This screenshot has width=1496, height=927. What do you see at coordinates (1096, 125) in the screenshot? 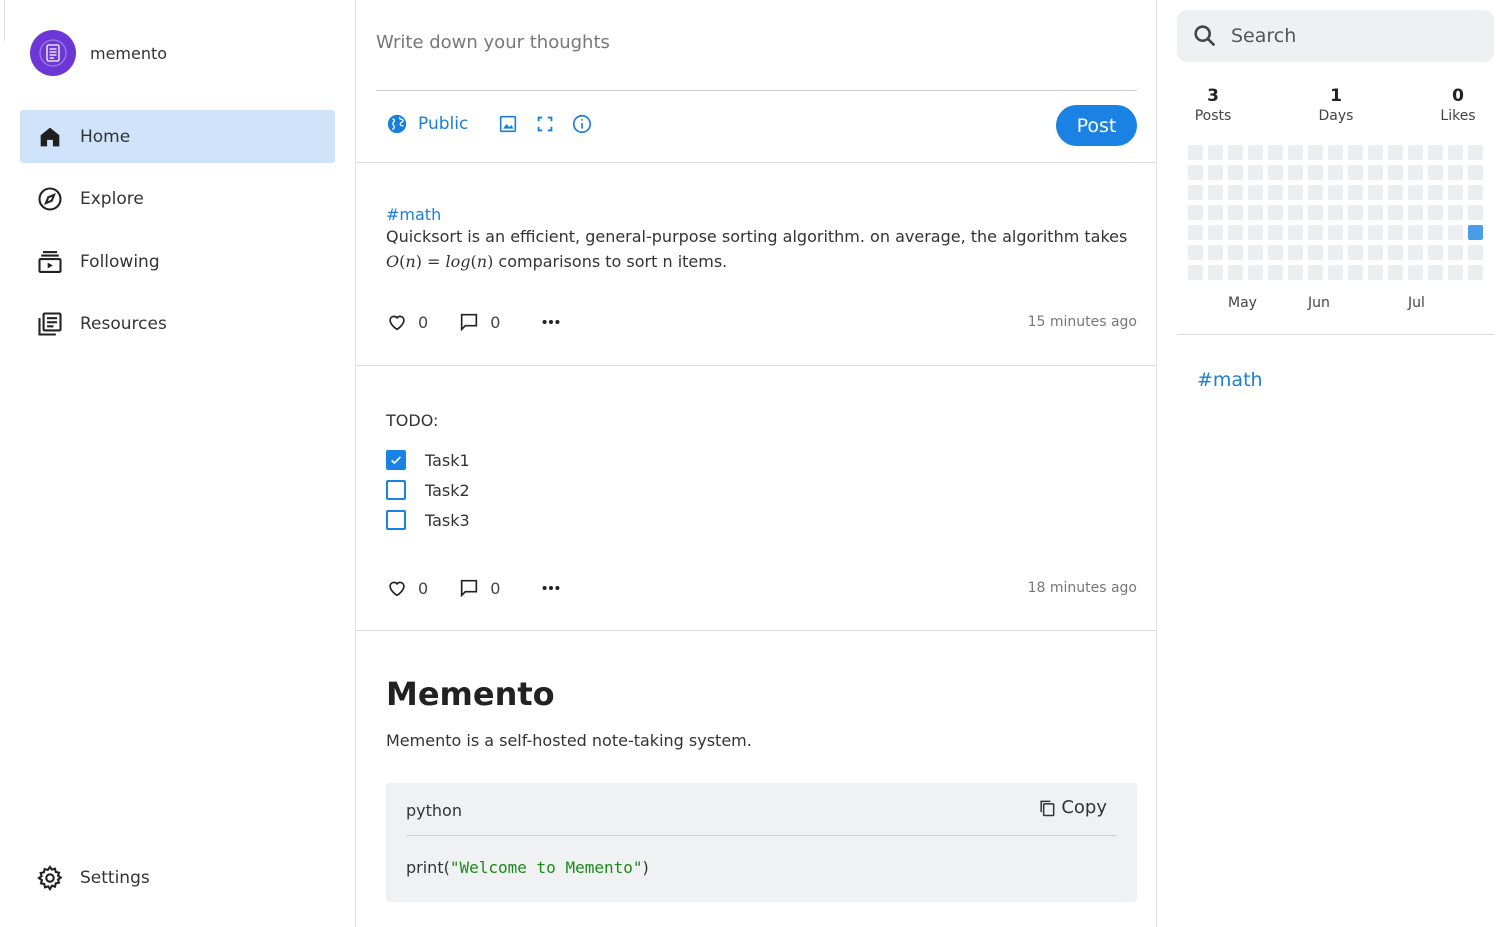
I see `post-button: Post` at bounding box center [1096, 125].